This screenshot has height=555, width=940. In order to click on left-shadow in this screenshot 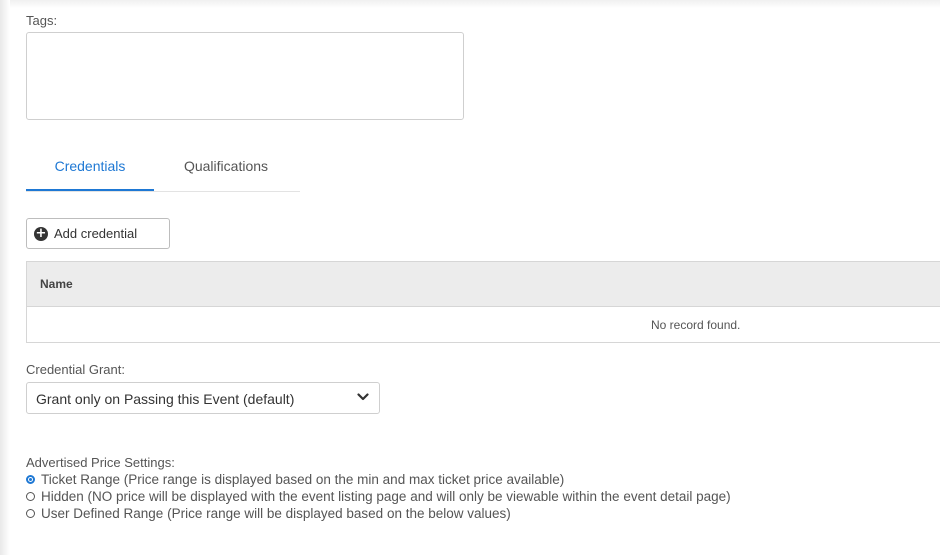, I will do `click(5, 277)`.